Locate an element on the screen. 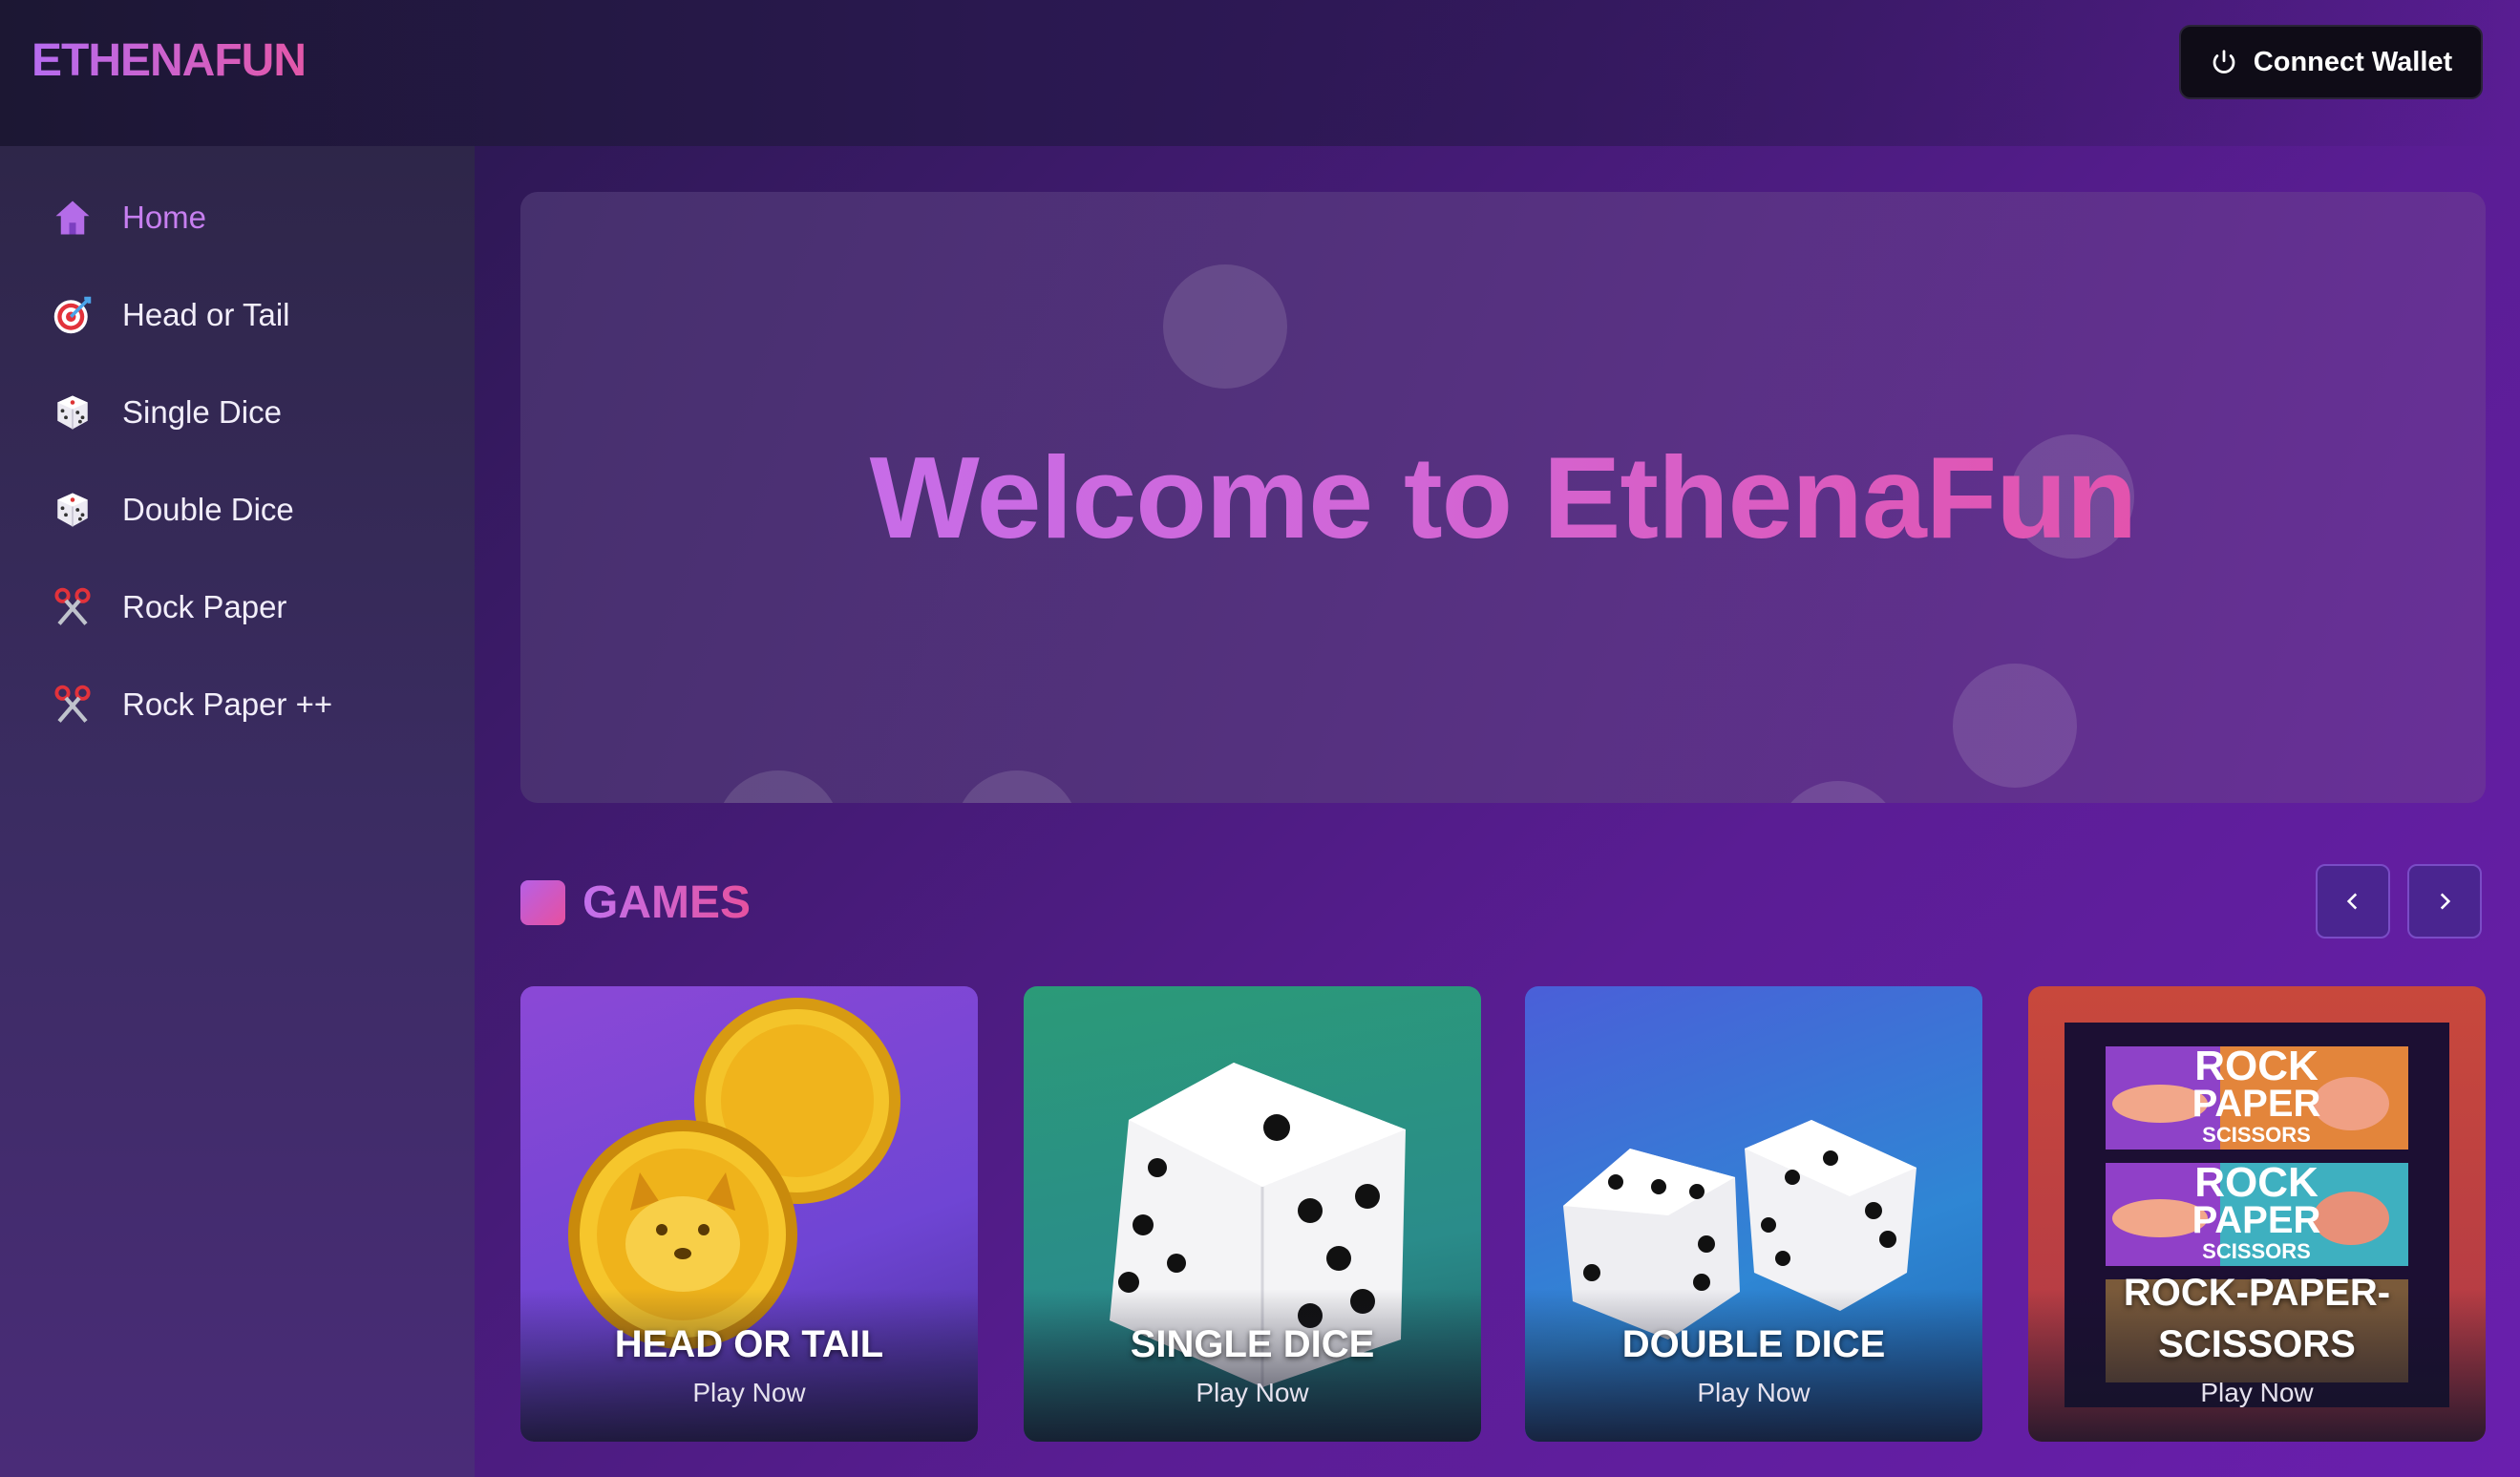 The height and width of the screenshot is (1477, 2520). sidebar-item-label: Double Dice is located at coordinates (208, 510).